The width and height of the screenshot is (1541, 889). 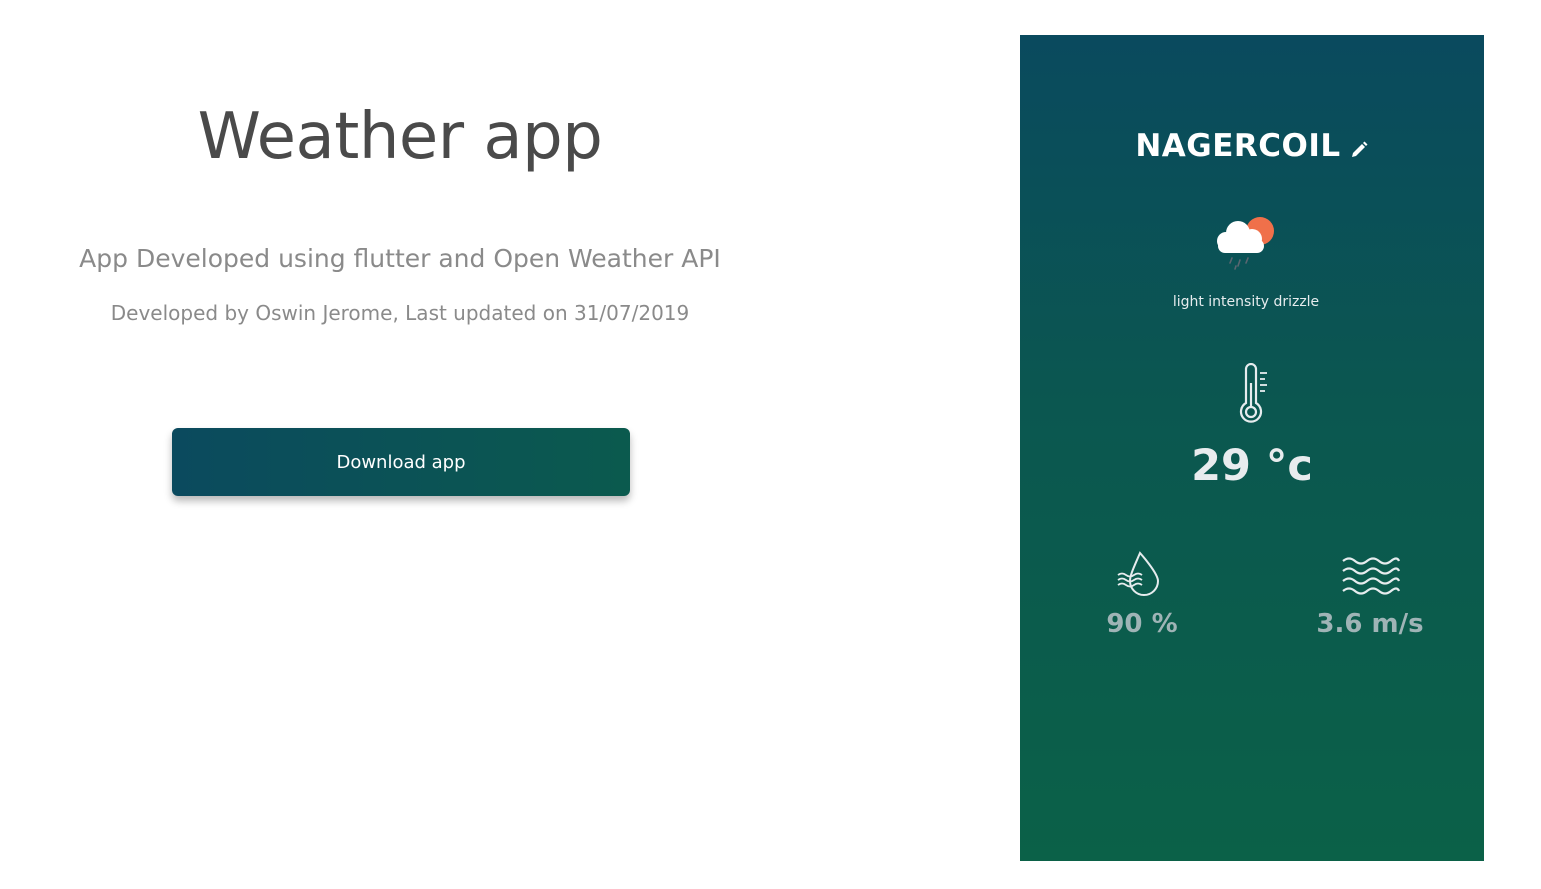 I want to click on wind-icon, so click(x=1371, y=576).